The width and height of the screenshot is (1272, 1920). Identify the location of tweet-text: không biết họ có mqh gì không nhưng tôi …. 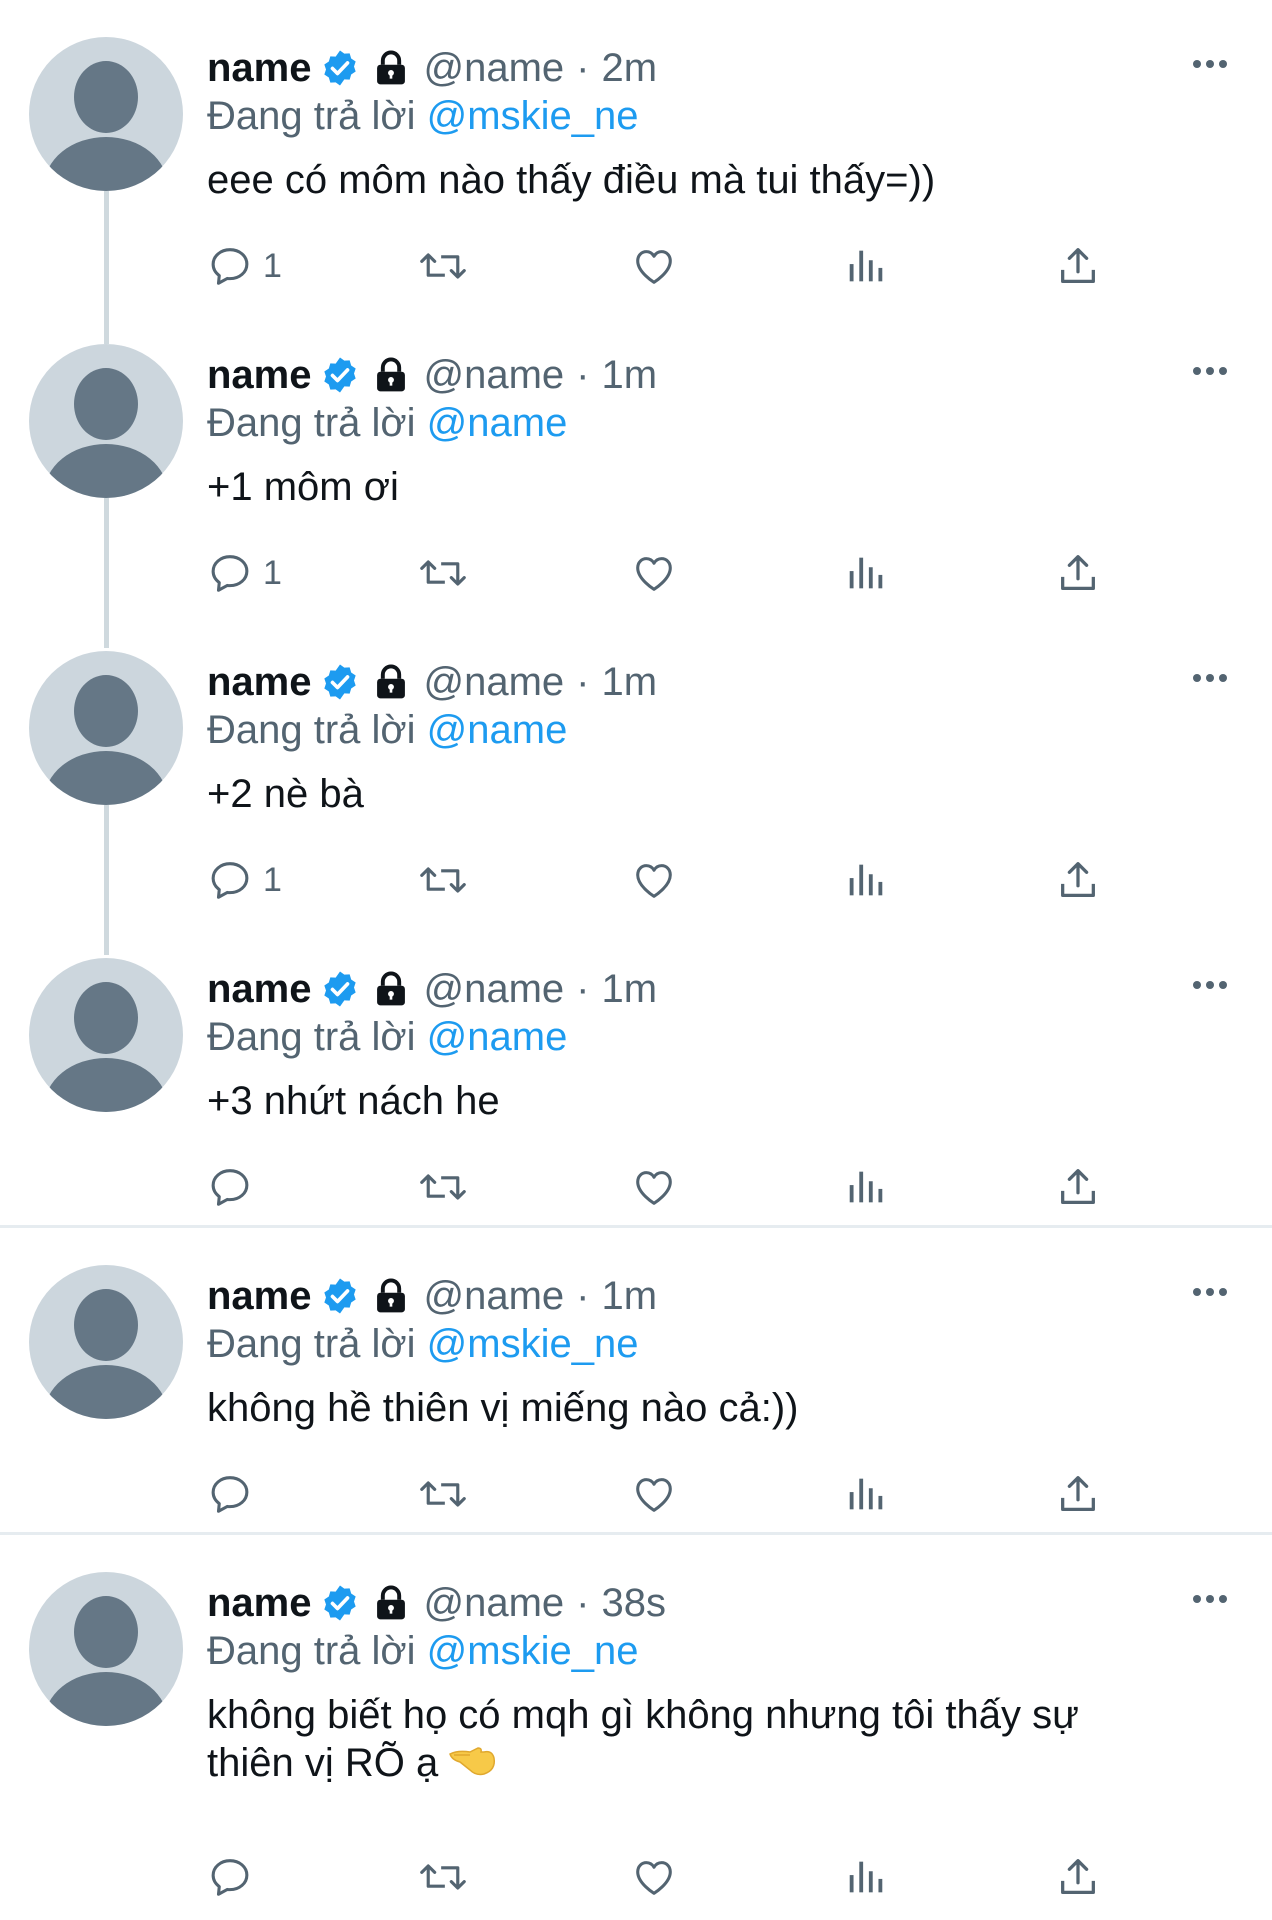
(707, 1741).